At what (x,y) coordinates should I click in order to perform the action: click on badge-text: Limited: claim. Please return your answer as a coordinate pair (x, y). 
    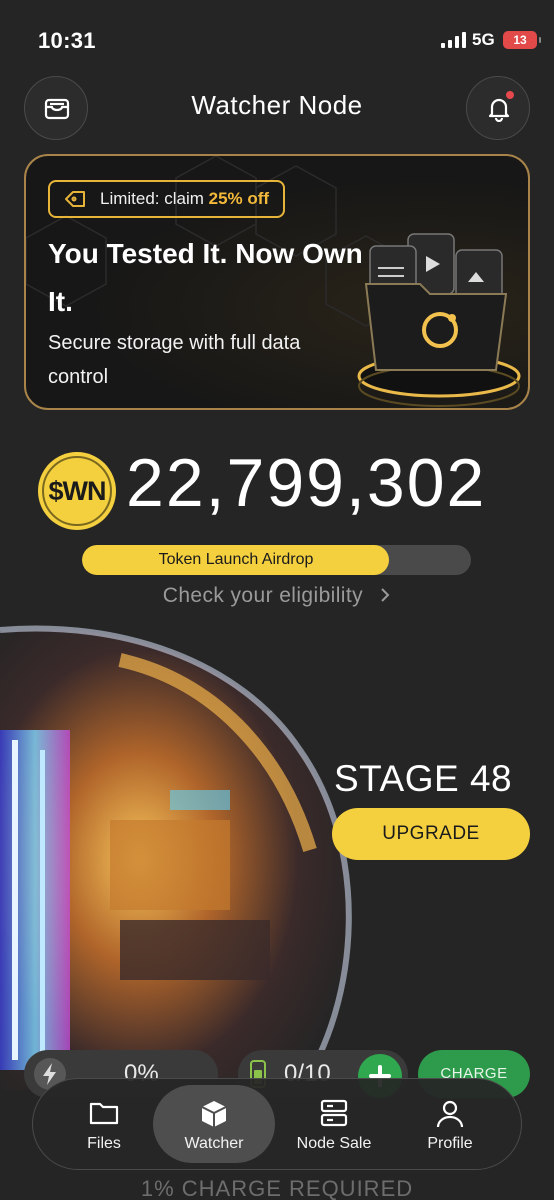
    Looking at the image, I should click on (154, 198).